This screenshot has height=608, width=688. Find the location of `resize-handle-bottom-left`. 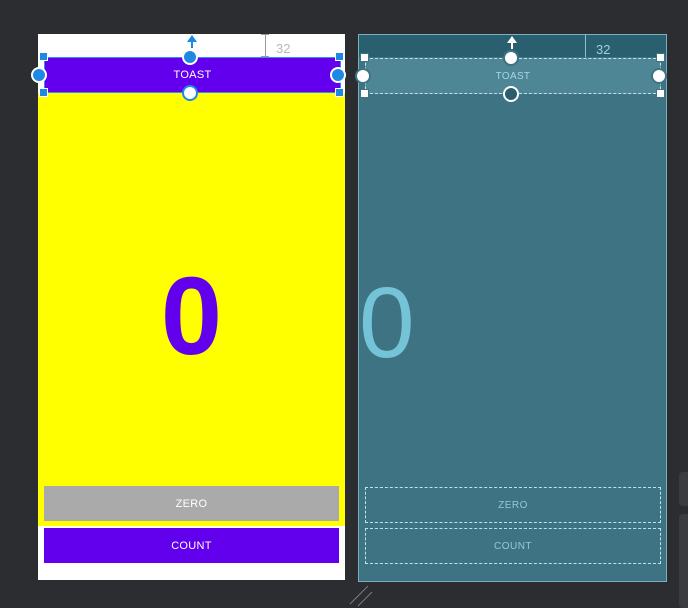

resize-handle-bottom-left is located at coordinates (43, 92).